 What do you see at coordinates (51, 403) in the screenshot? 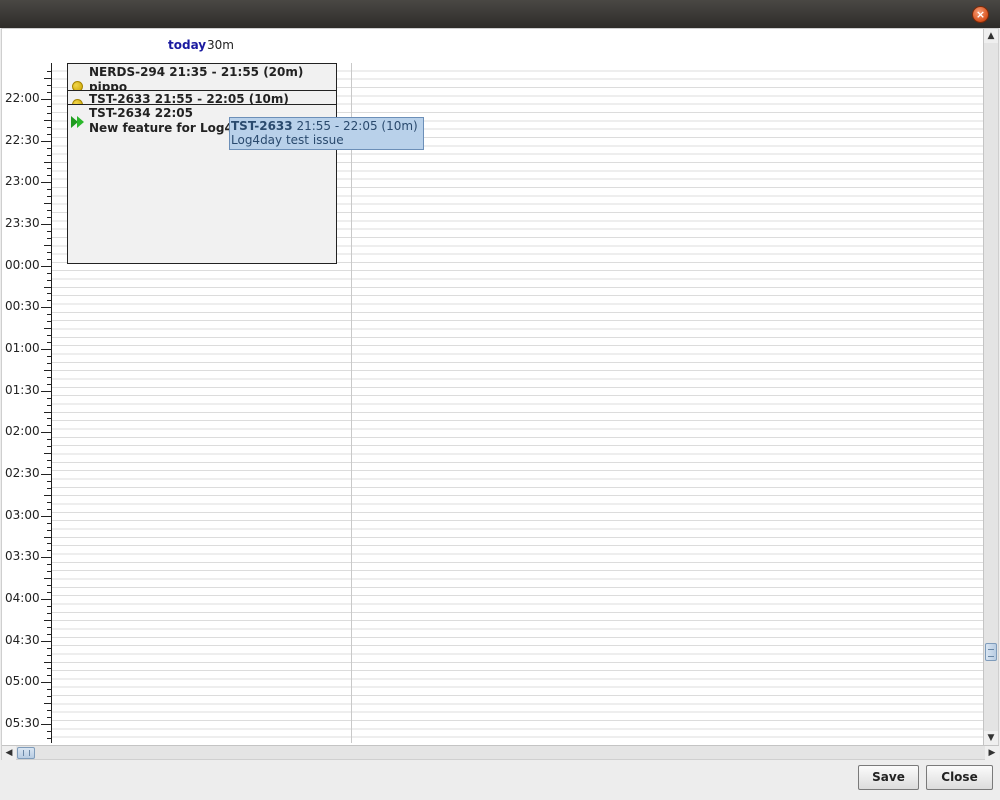
I see `ruler-axis` at bounding box center [51, 403].